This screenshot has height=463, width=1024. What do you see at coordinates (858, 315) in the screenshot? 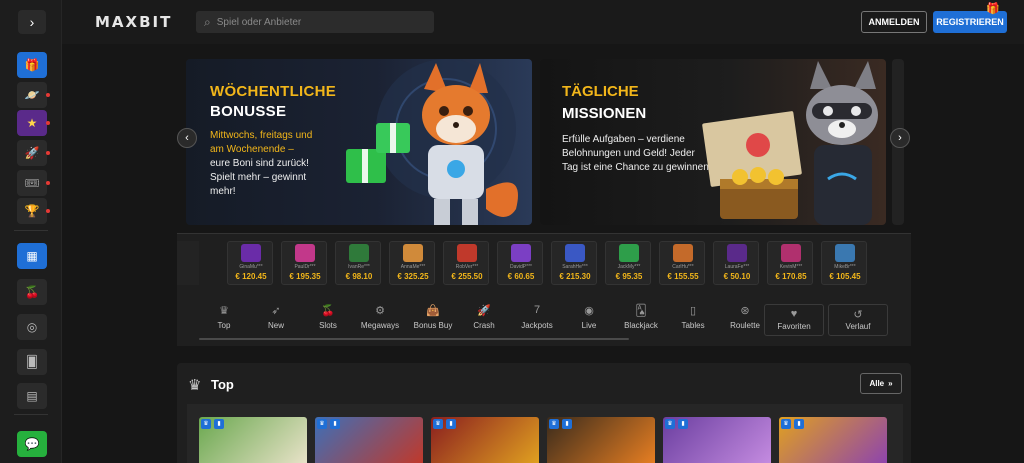
I see `history-icon: ↺` at bounding box center [858, 315].